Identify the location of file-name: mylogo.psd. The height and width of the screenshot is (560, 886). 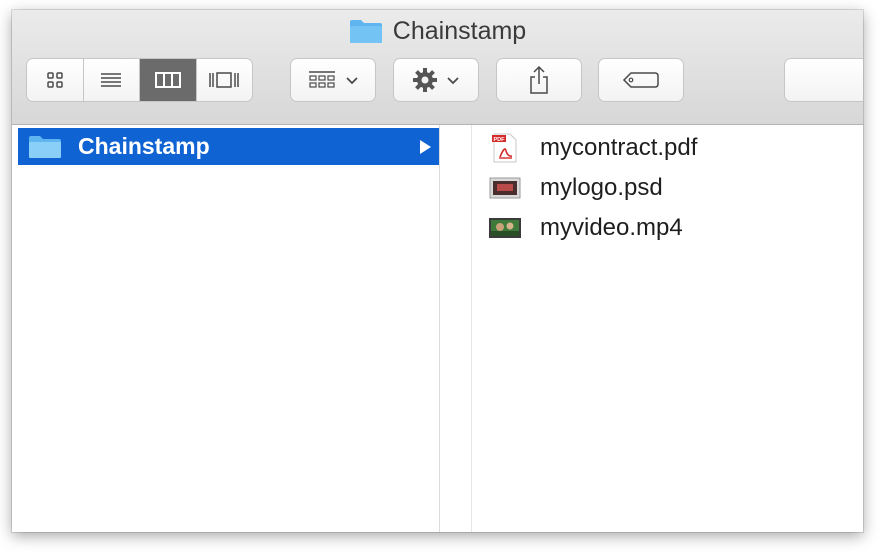
(601, 187).